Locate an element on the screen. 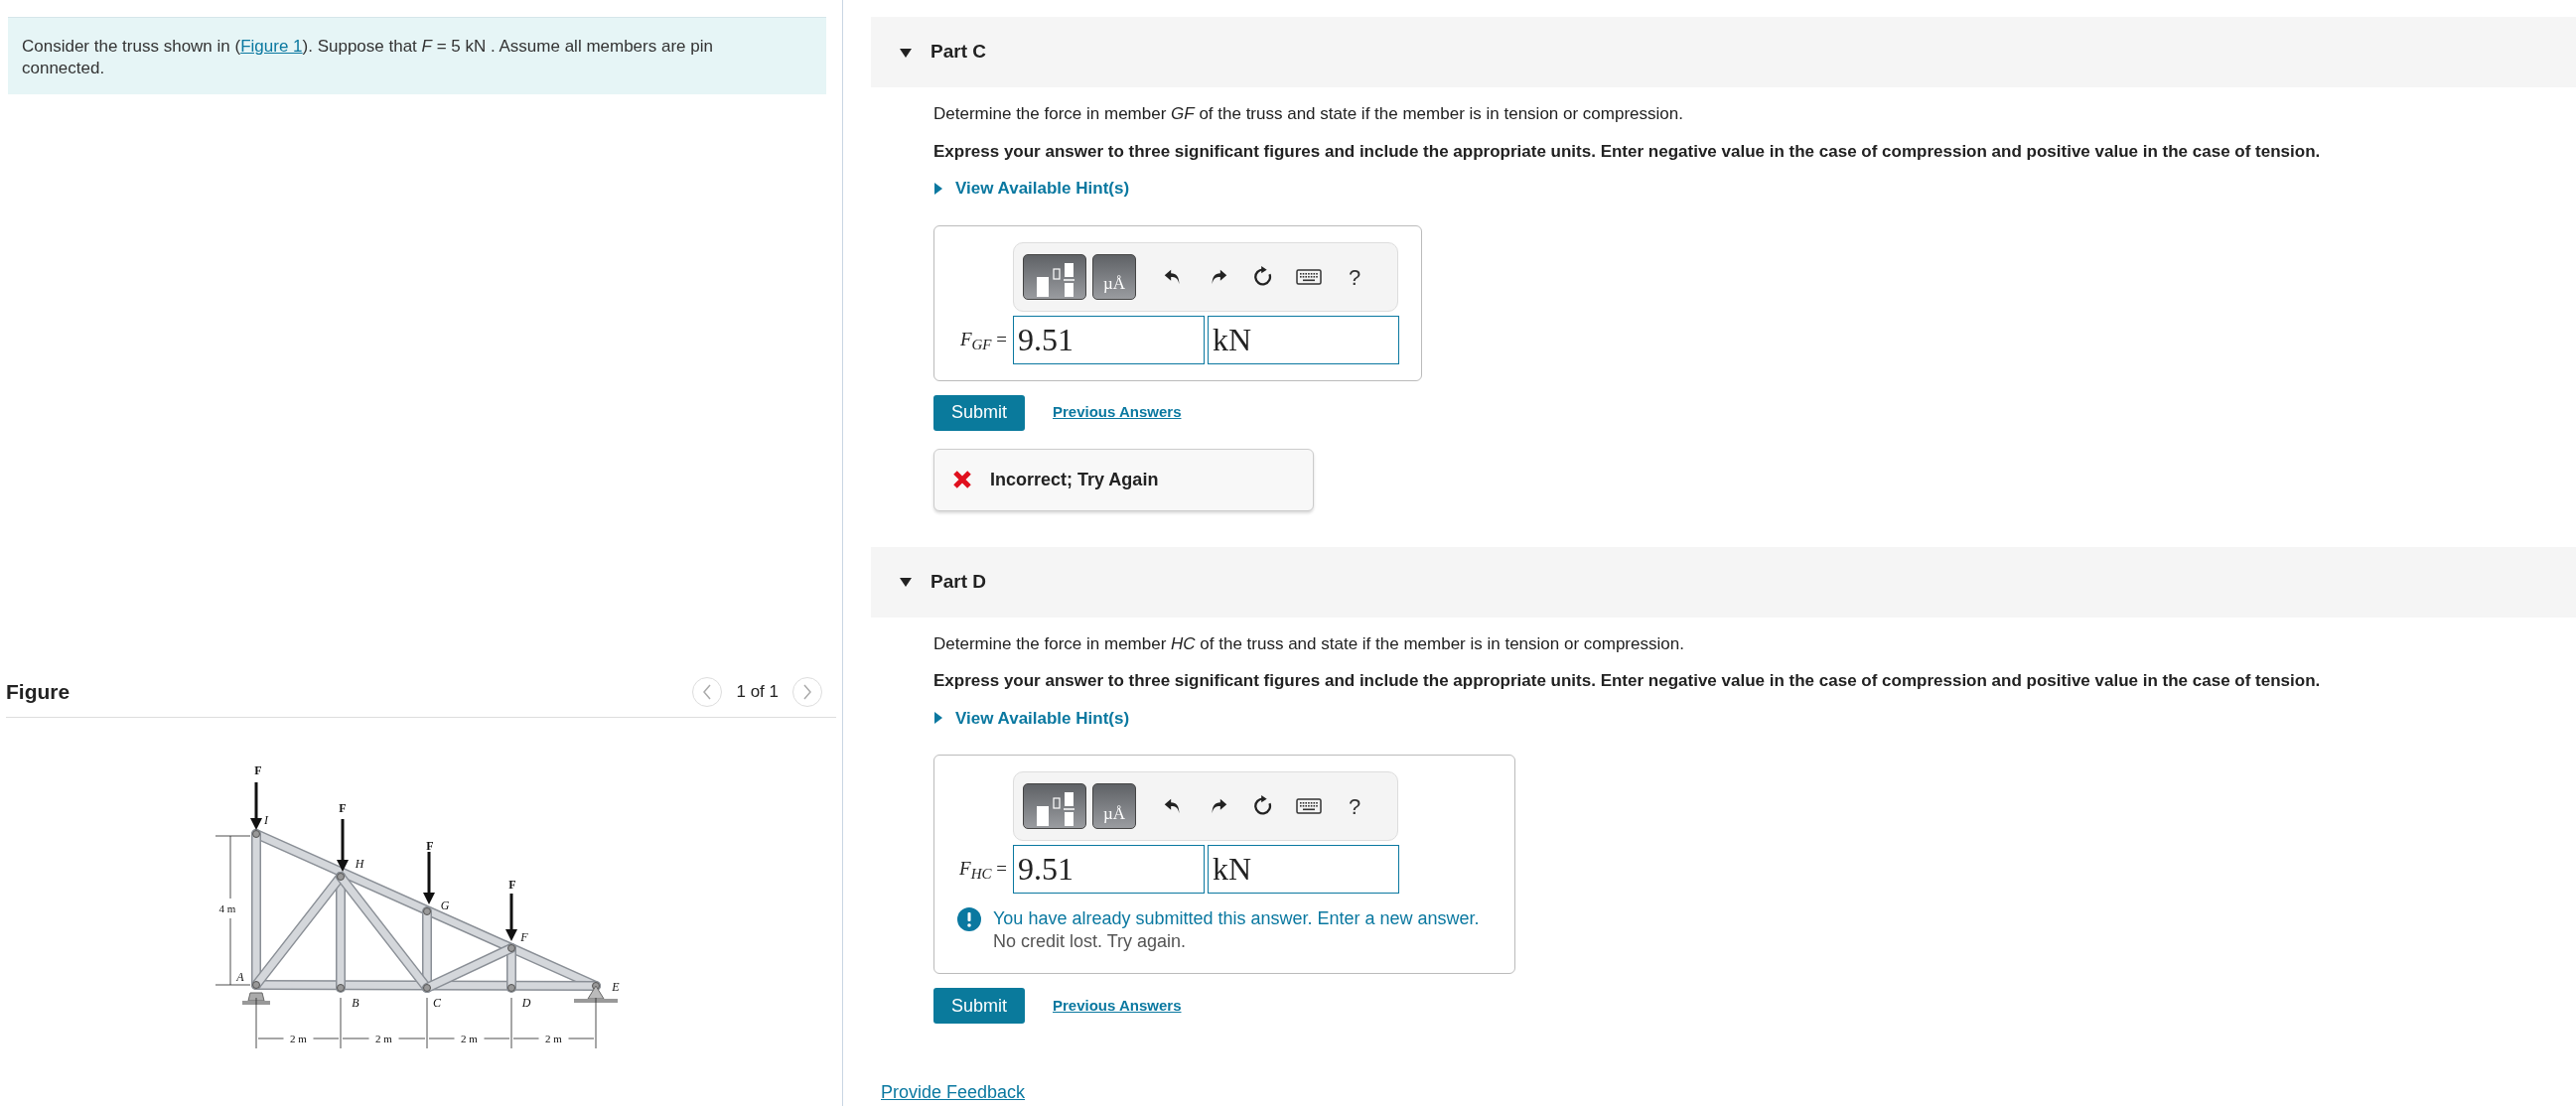  page-indicator: 1 of 1 is located at coordinates (758, 692).